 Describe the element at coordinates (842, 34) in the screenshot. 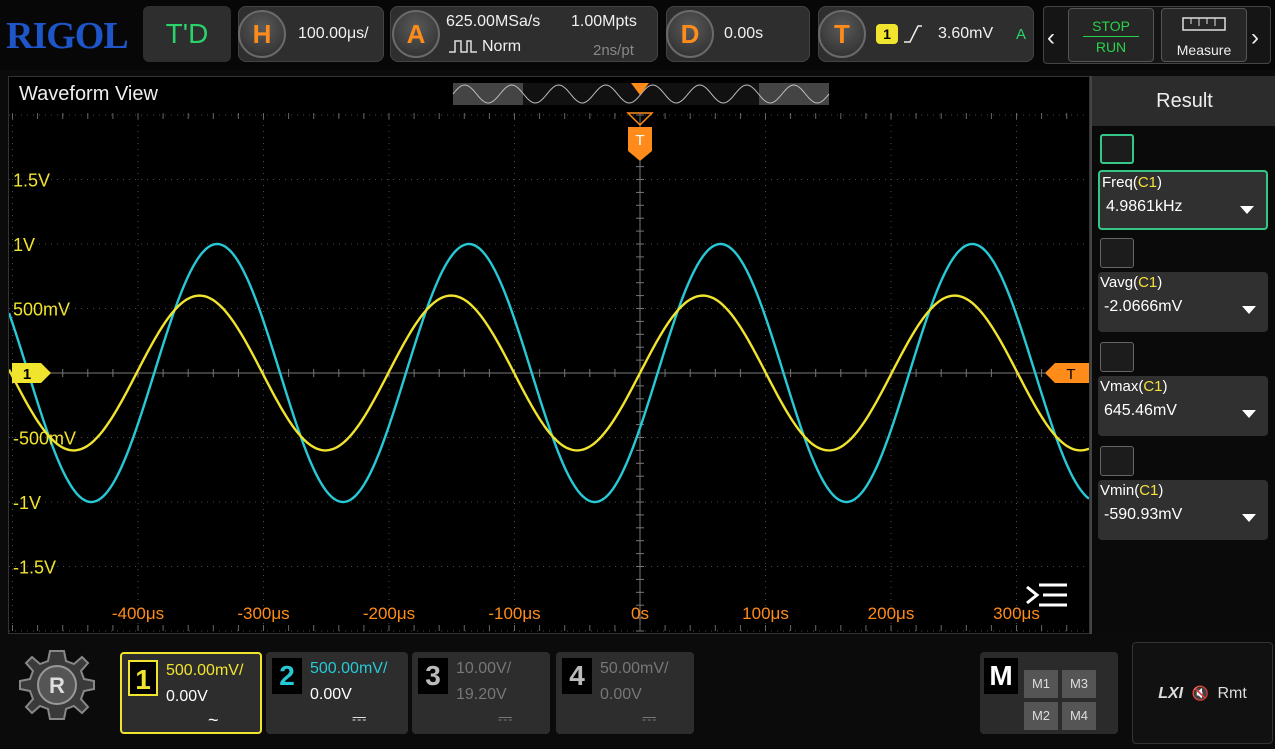

I see `trigger-icon: T` at that location.